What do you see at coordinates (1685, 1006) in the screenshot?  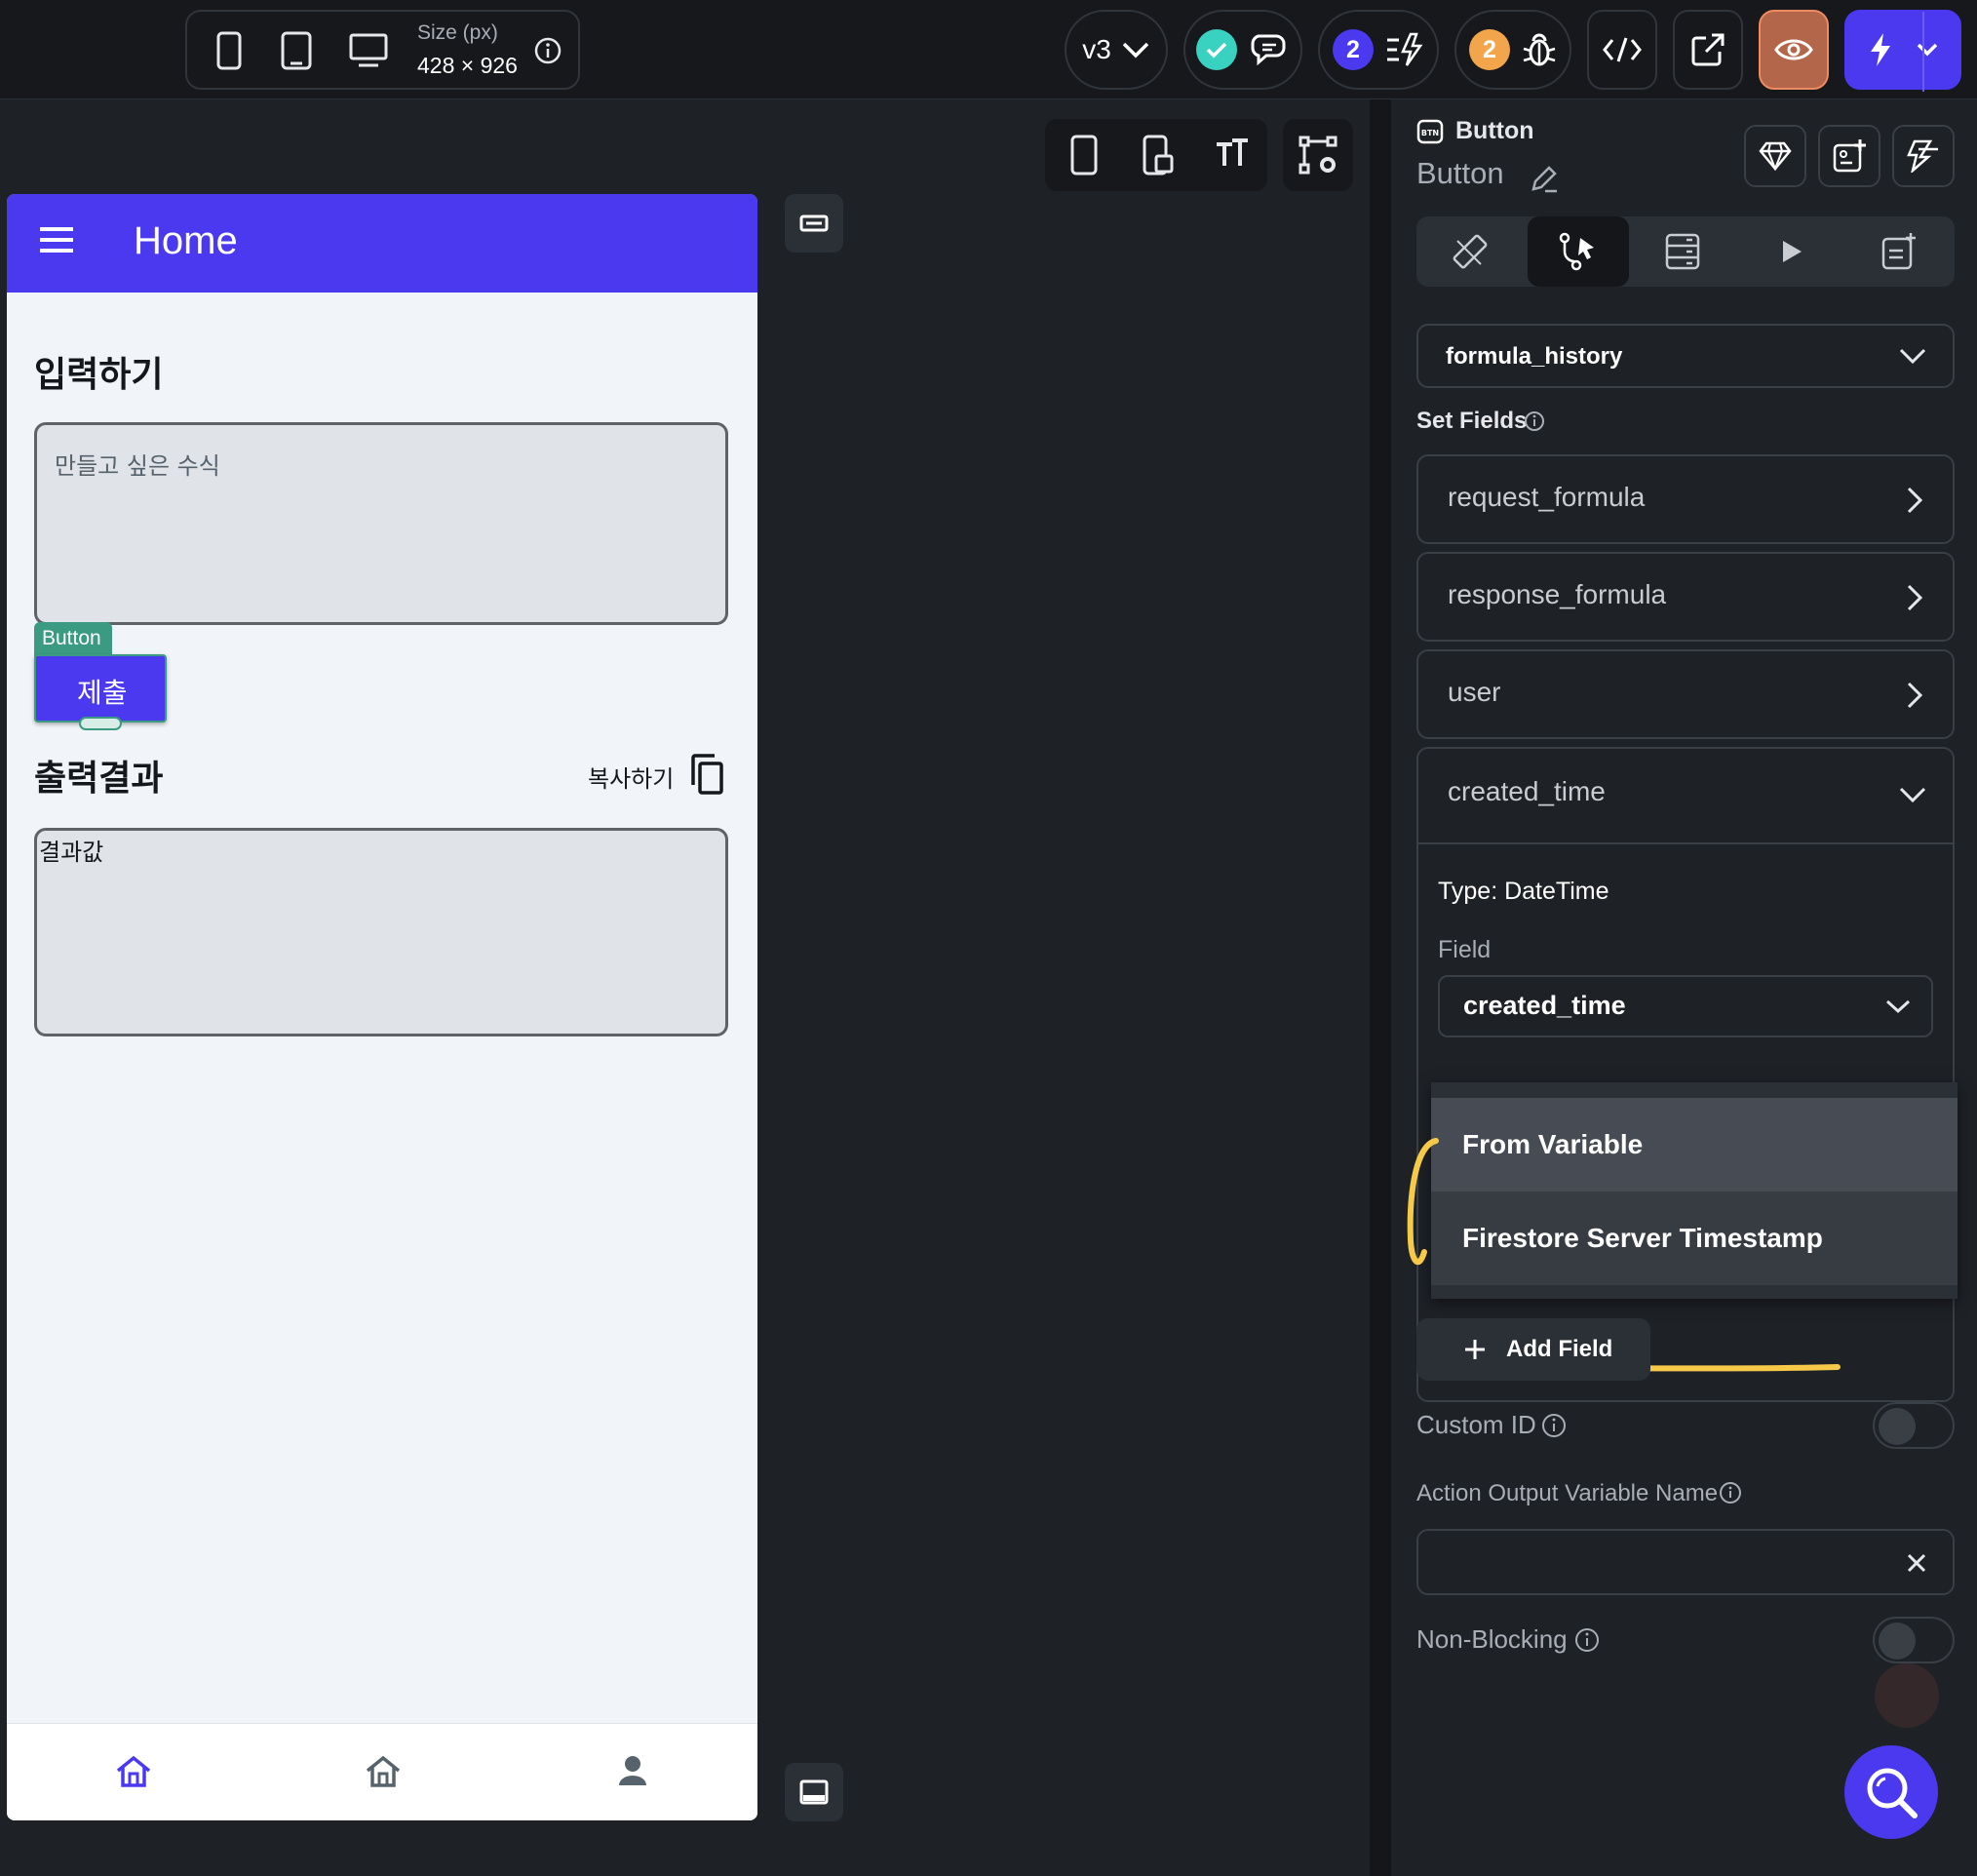 I see `field-select: created_time` at bounding box center [1685, 1006].